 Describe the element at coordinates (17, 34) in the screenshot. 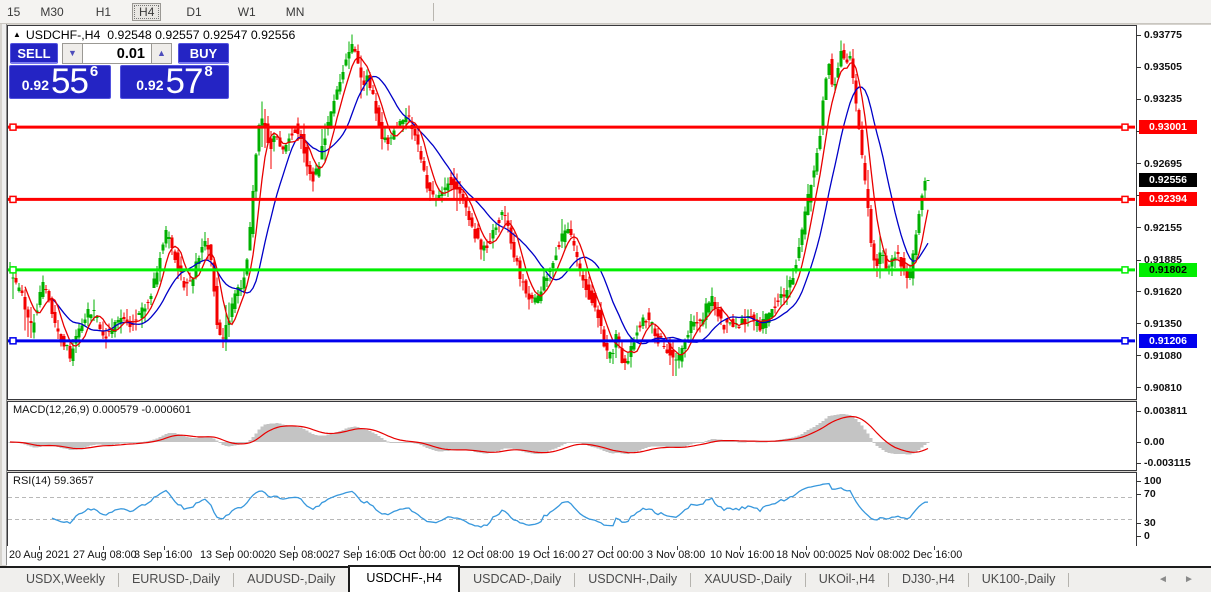

I see `triangle-up-icon: ▲` at that location.